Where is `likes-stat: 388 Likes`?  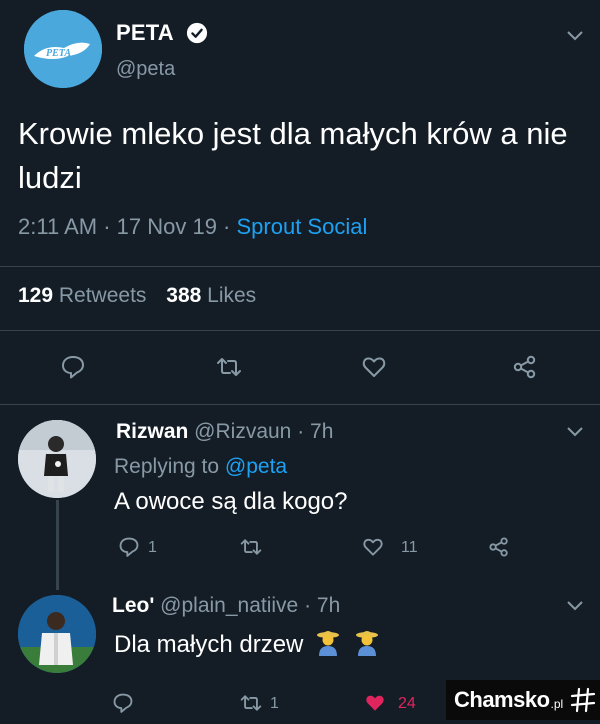
likes-stat: 388 Likes is located at coordinates (211, 295).